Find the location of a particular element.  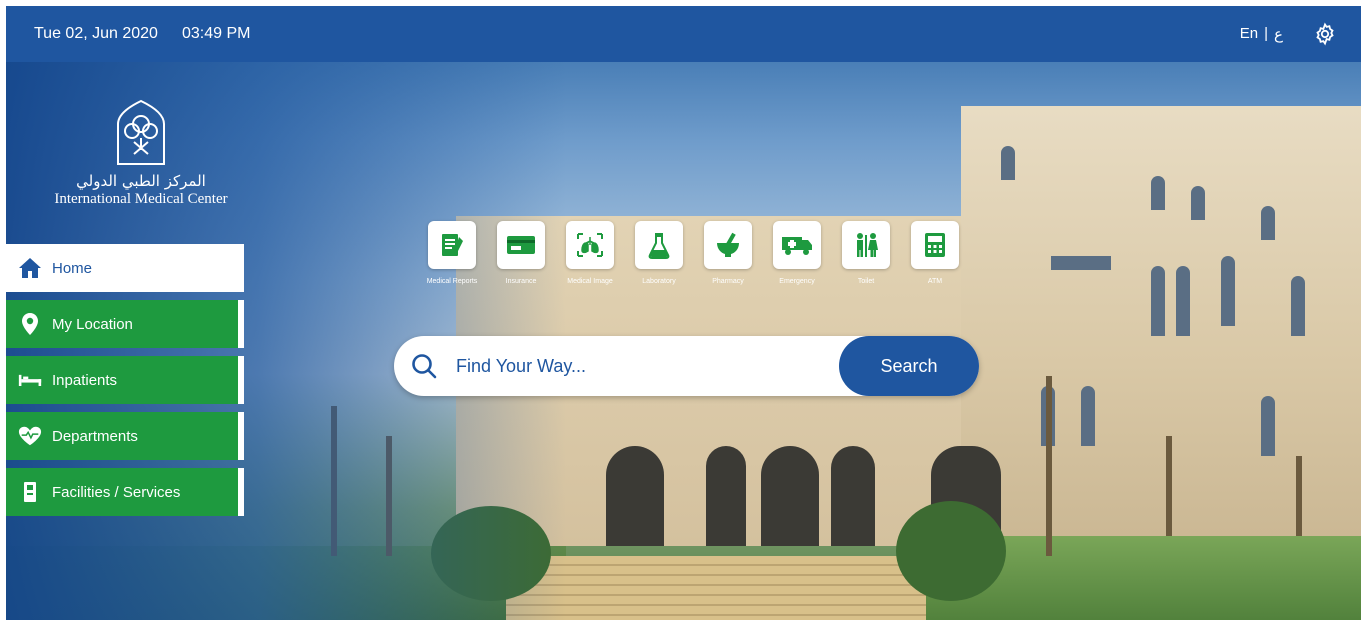

category-atm: ATM is located at coordinates (935, 254).